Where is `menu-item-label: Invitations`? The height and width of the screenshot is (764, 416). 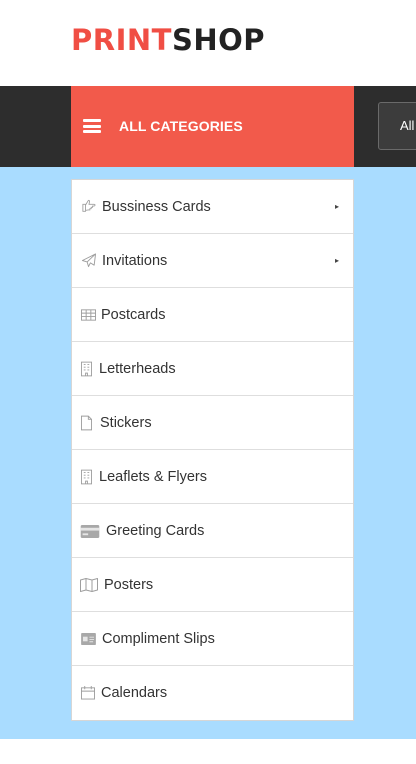
menu-item-label: Invitations is located at coordinates (135, 261).